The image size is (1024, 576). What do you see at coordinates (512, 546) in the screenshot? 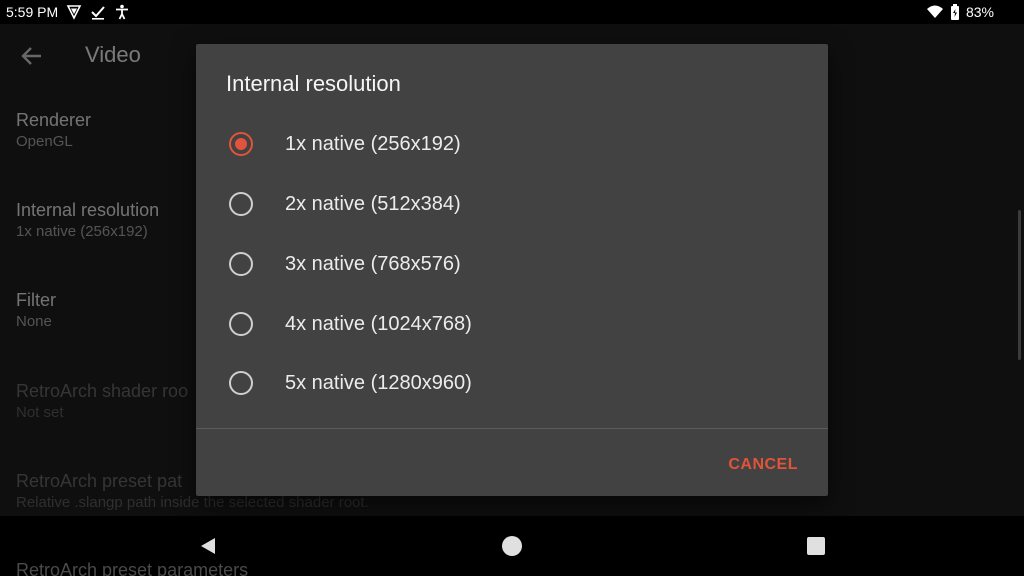
I see `home-circle-icon` at bounding box center [512, 546].